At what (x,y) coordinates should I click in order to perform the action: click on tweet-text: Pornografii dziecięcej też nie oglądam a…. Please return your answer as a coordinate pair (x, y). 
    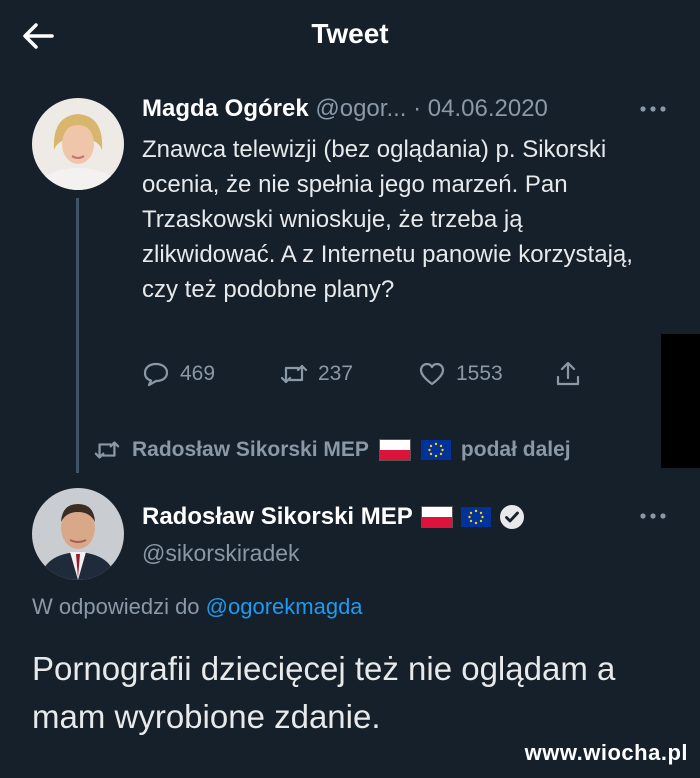
    Looking at the image, I should click on (324, 692).